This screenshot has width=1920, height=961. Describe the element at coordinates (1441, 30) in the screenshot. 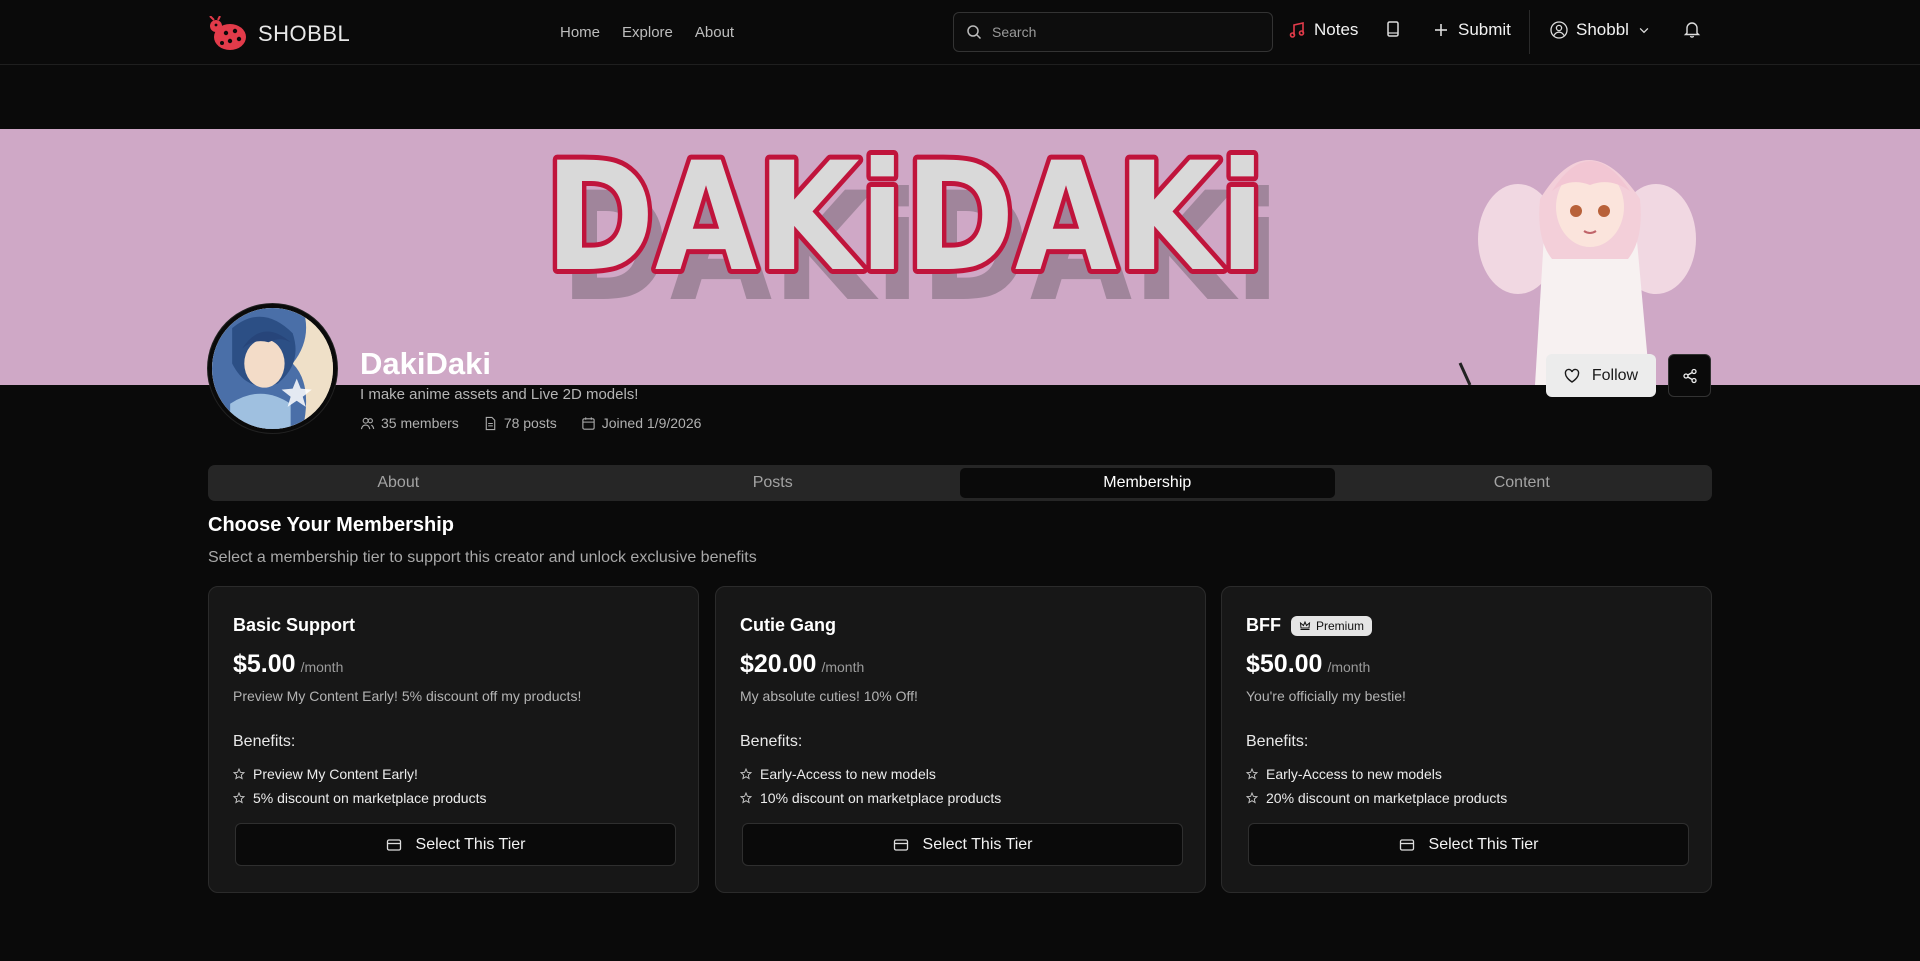

I see `plus-icon` at that location.